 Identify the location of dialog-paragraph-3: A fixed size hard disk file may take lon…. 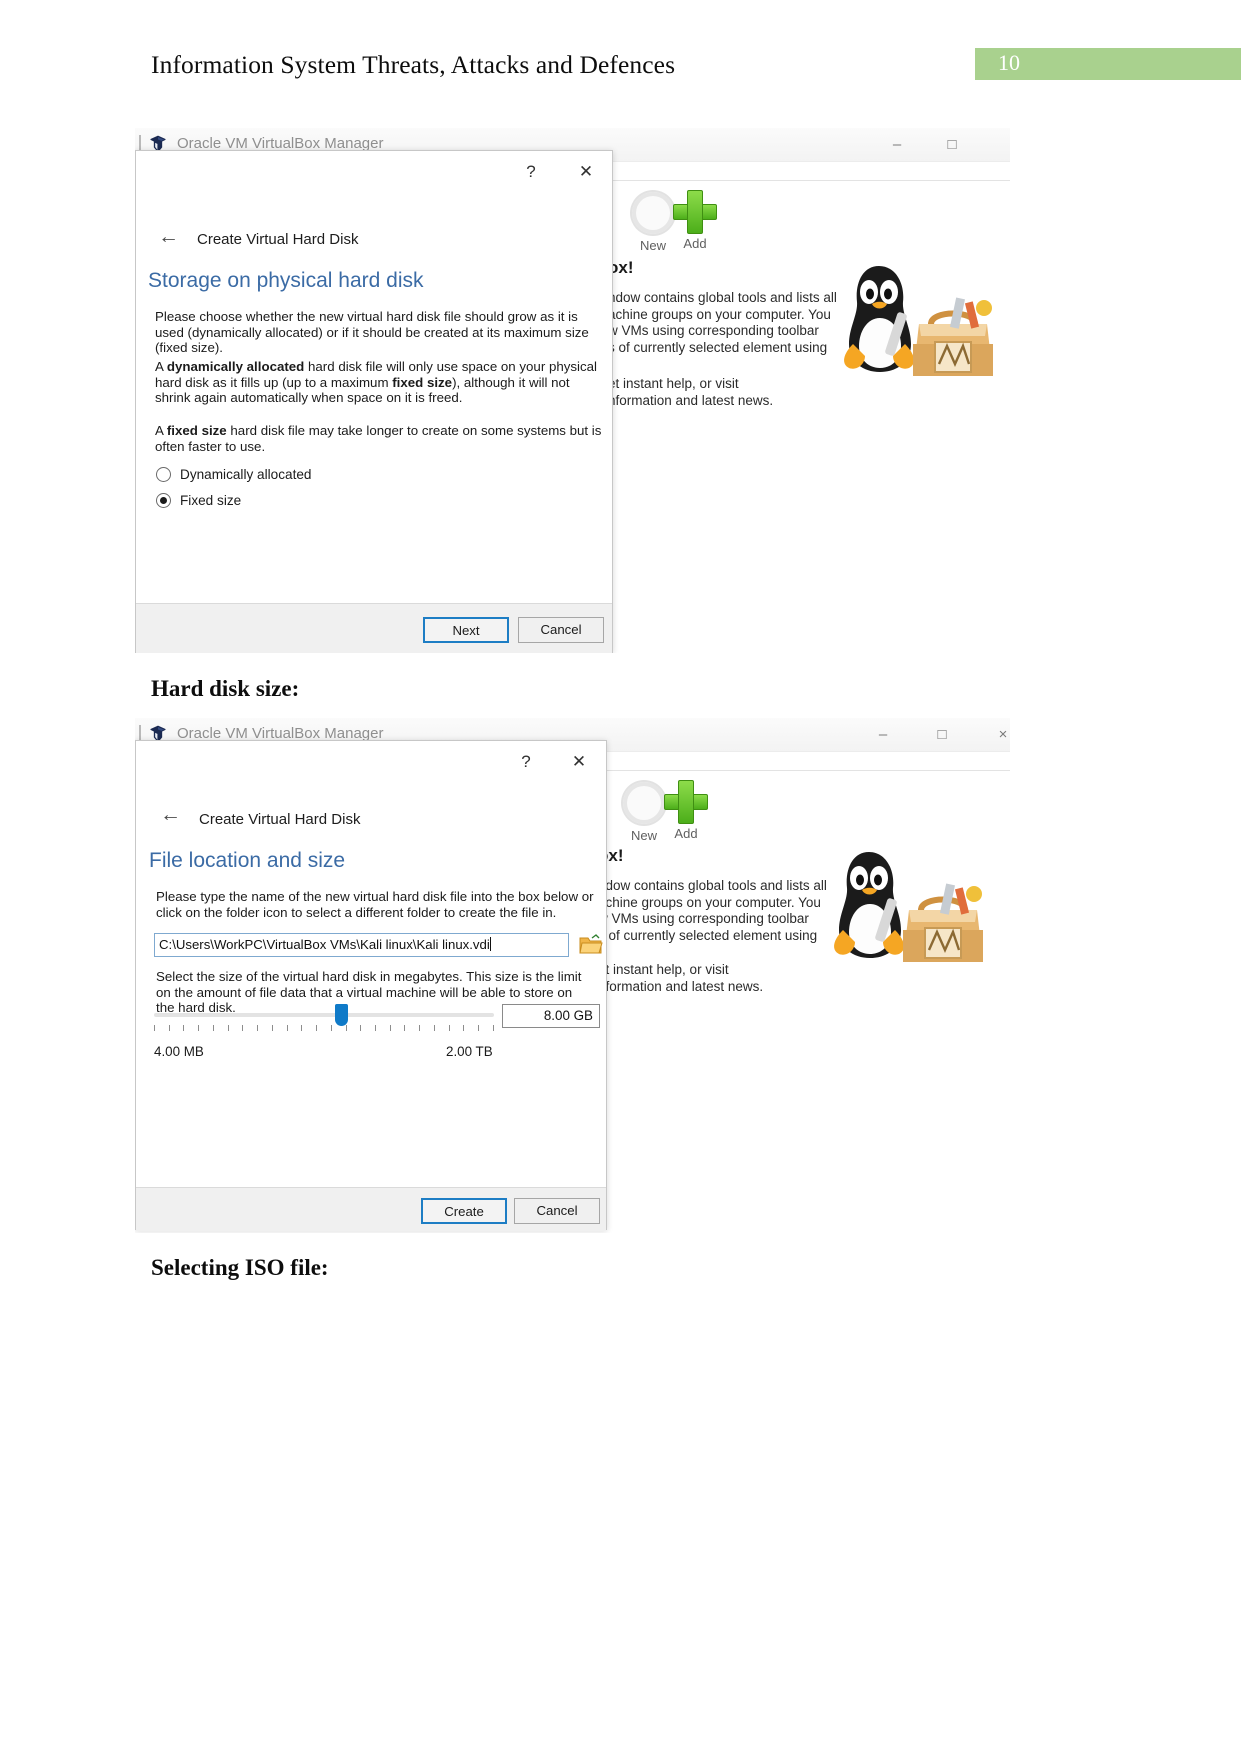
(380, 438).